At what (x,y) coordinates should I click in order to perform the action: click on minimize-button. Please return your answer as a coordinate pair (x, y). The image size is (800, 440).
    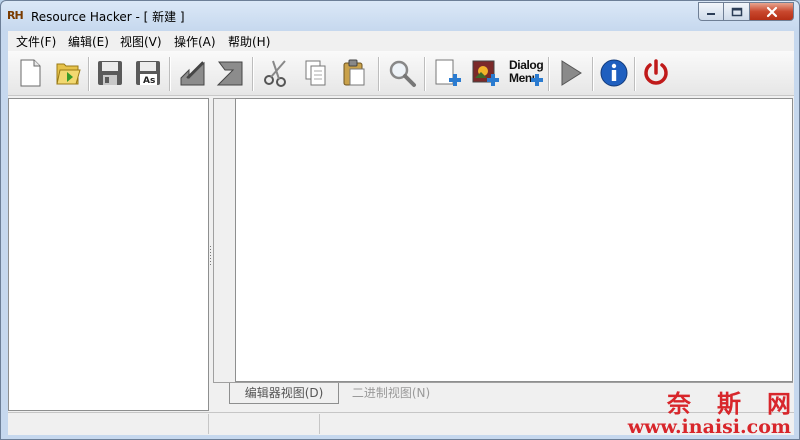
    Looking at the image, I should click on (711, 11).